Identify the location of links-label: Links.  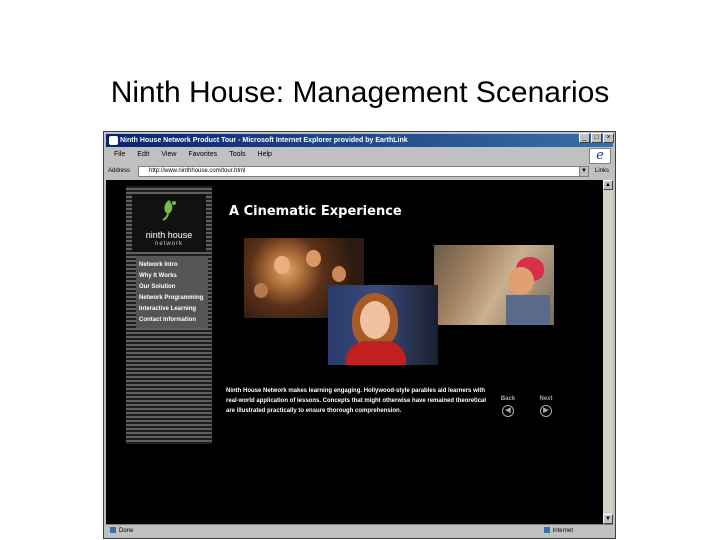
(602, 171).